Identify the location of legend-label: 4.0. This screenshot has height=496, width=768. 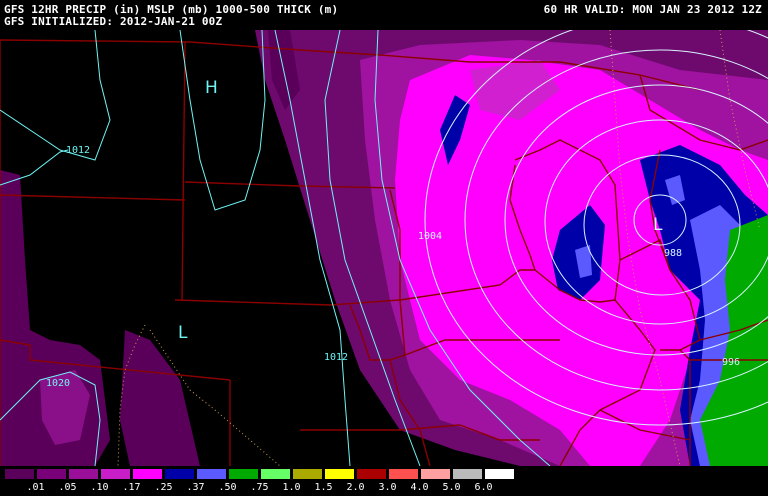
(419, 487).